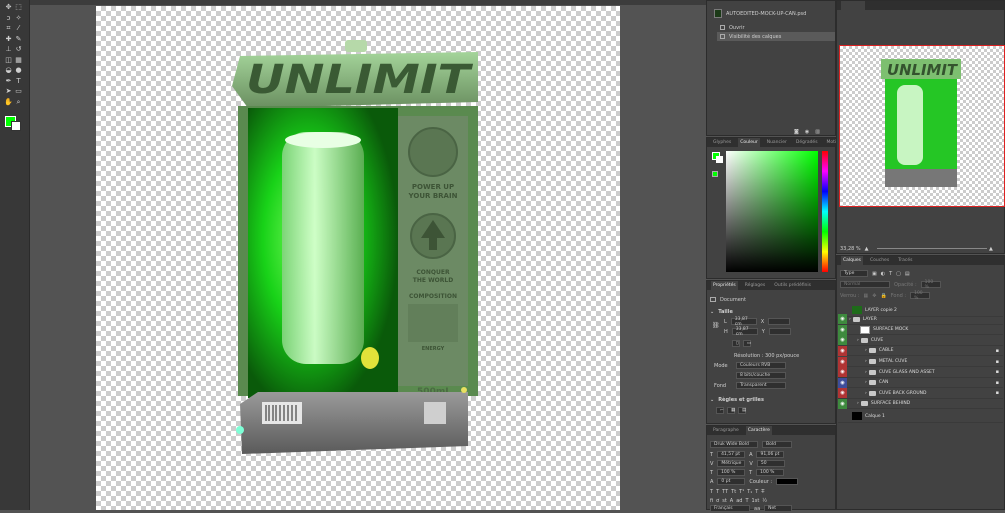  Describe the element at coordinates (792, 285) in the screenshot. I see `tab-presets: Outils prédéfinis` at that location.